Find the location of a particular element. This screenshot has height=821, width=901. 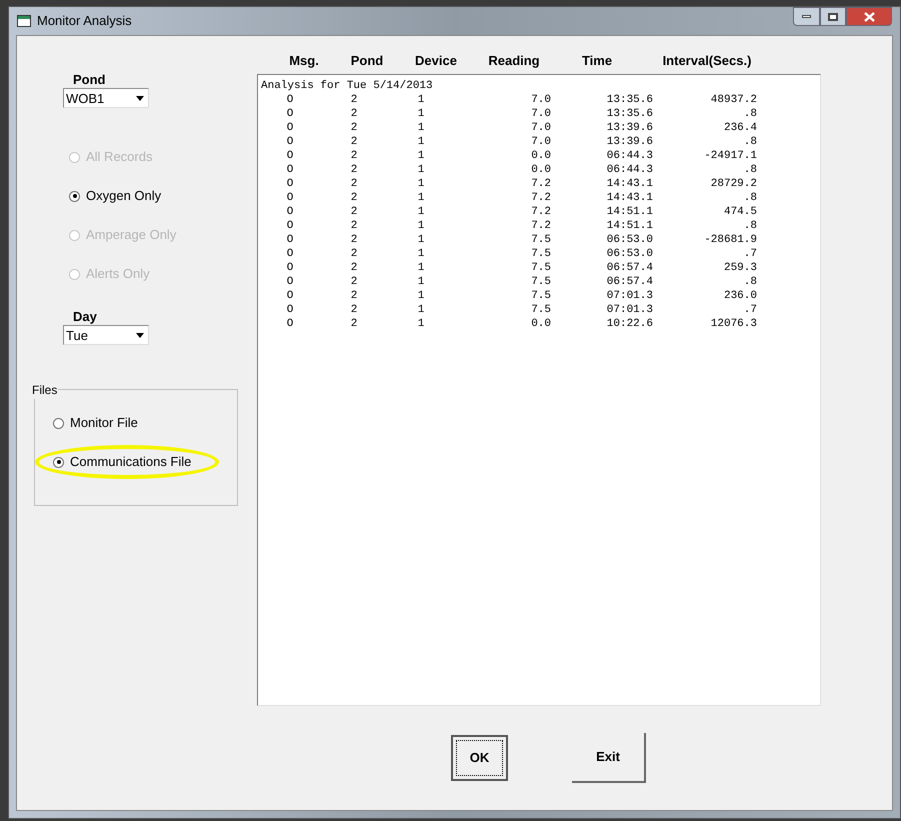

radio-label: All Records is located at coordinates (119, 157).